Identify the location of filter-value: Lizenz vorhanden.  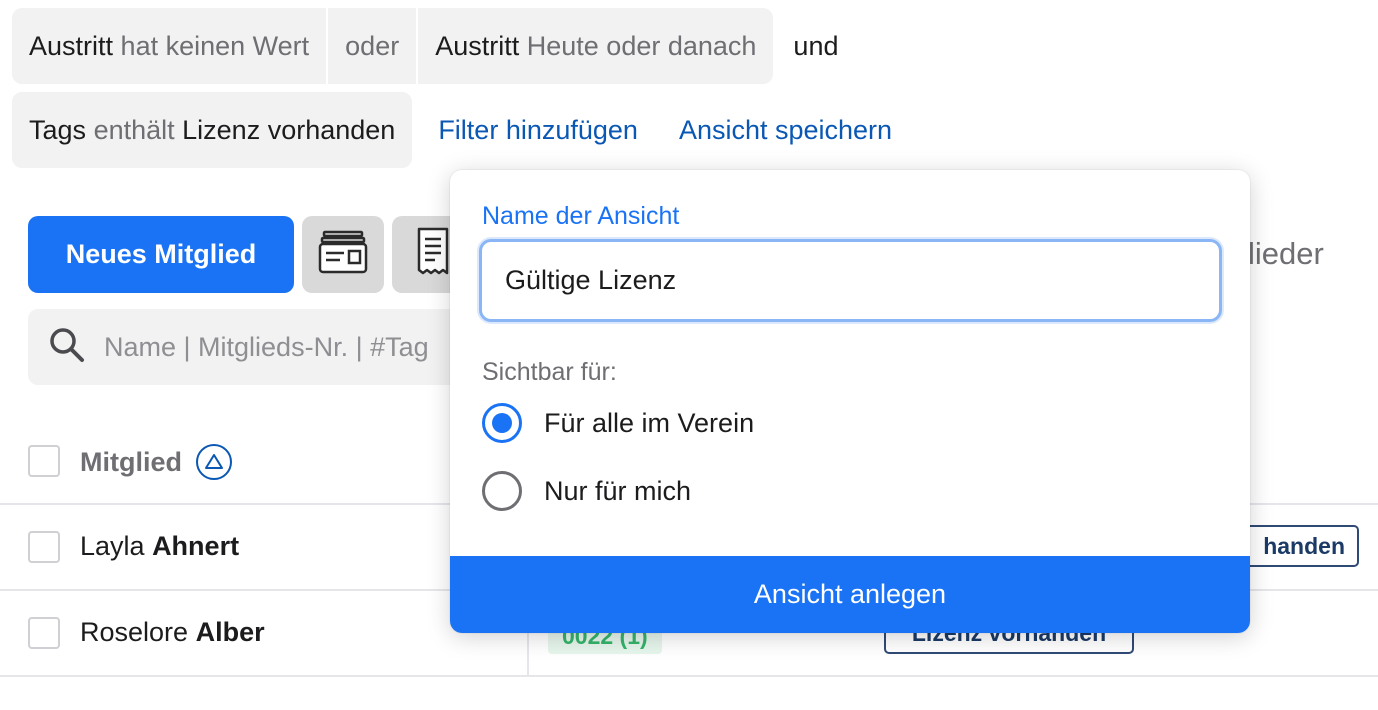
(289, 129).